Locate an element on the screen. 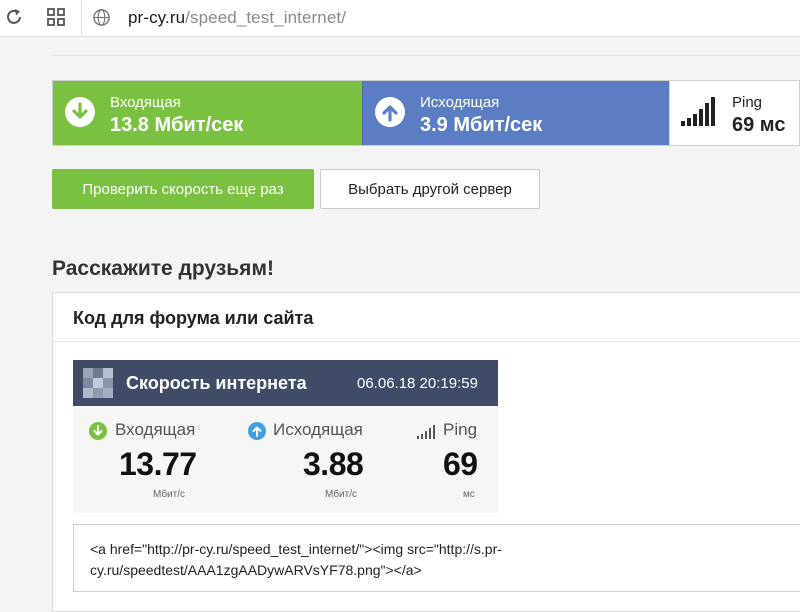  toolbar-divider is located at coordinates (81, 18).